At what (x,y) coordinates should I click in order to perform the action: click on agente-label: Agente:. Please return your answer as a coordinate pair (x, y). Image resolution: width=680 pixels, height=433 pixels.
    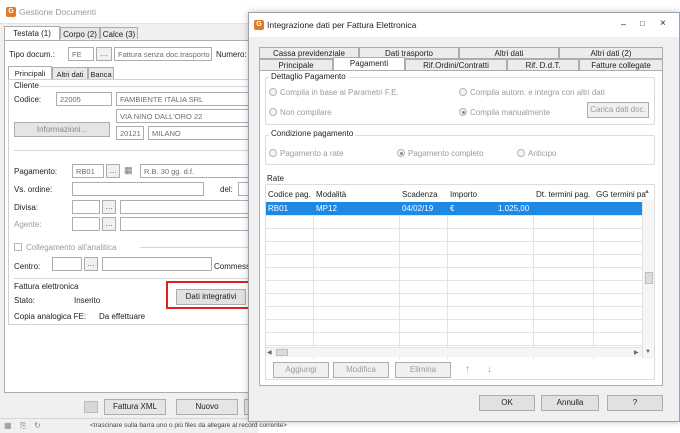
    Looking at the image, I should click on (28, 224).